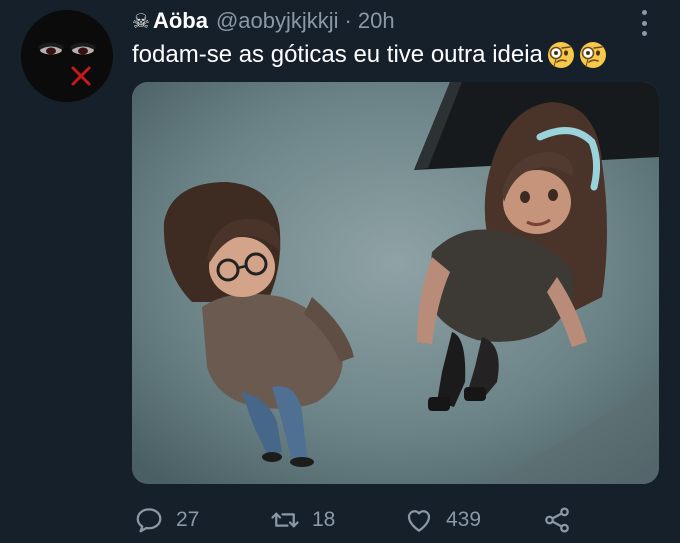  I want to click on tweet-header: ☠ Aöba @aobyjkjkkji · 20h, so click(386, 21).